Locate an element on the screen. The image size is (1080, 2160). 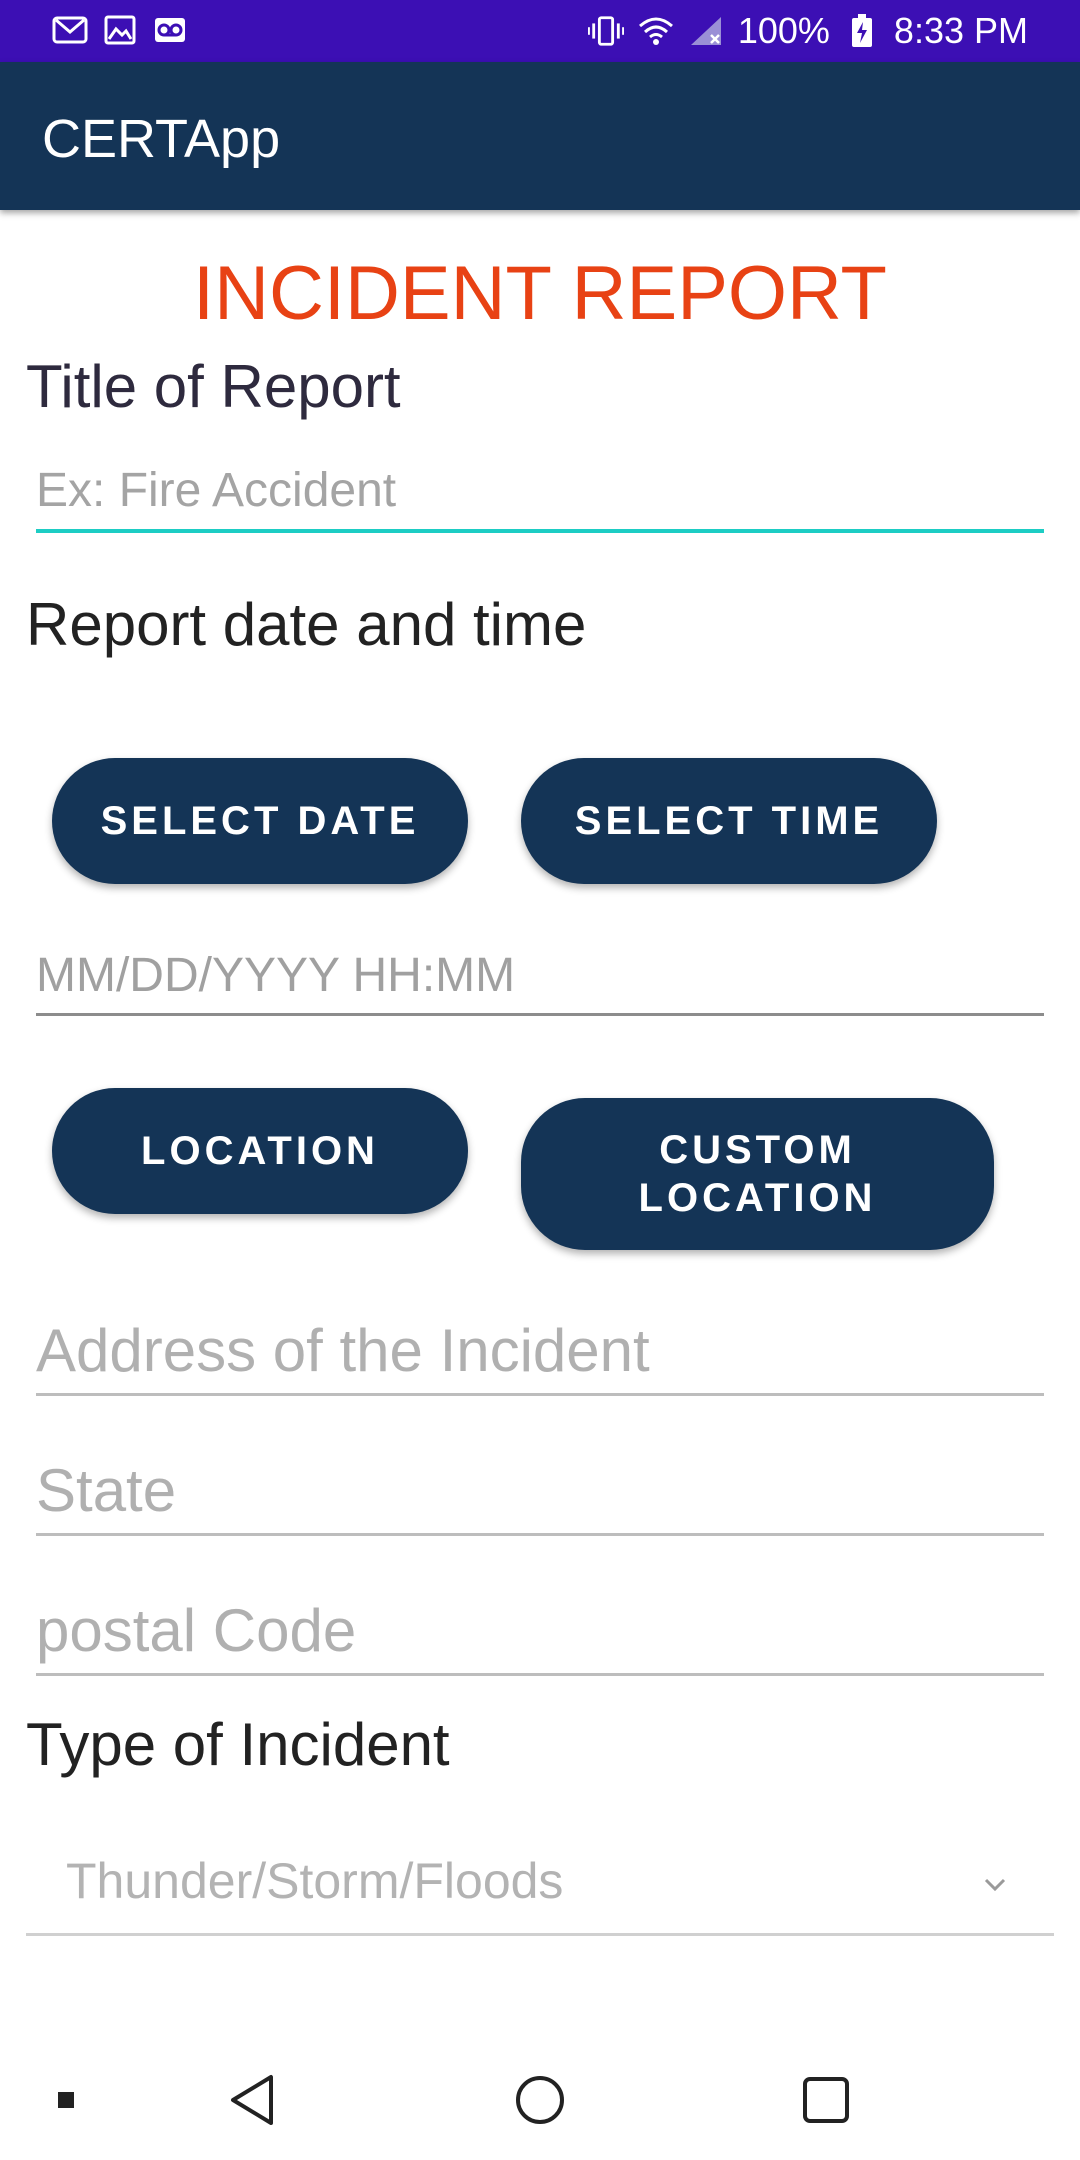
title-field-container is located at coordinates (540, 494).